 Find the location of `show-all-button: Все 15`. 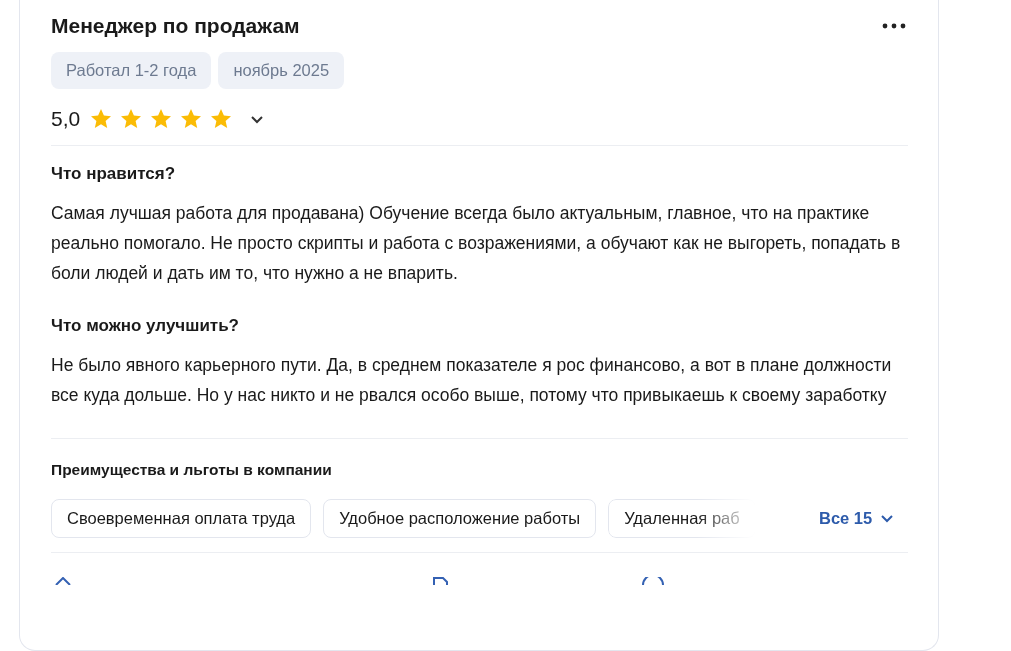

show-all-button: Все 15 is located at coordinates (857, 518).